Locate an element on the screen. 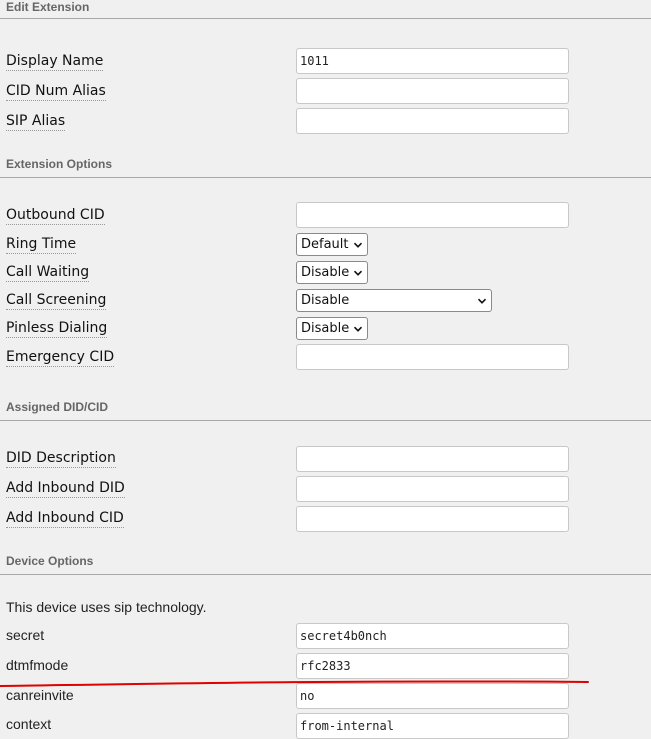 This screenshot has height=739, width=651. call-waiting-label: Call Waiting is located at coordinates (48, 273).